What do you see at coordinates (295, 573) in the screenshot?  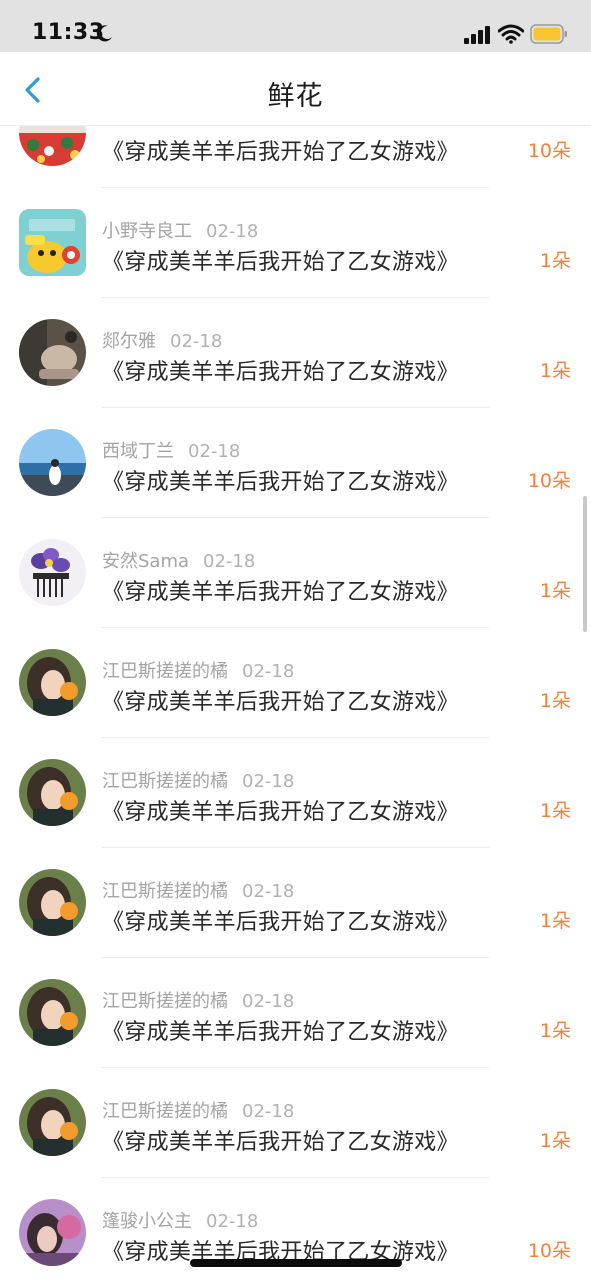 I see `list-item: 安然Sama 02-18 《穿成美羊羊后我开始了乙女游戏》 1朵` at bounding box center [295, 573].